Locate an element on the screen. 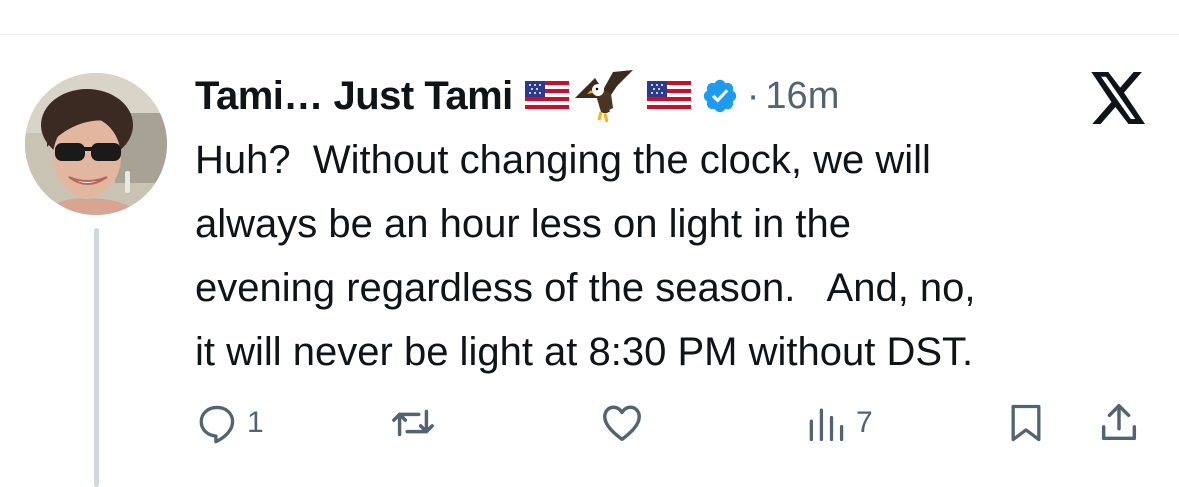  share-icon is located at coordinates (1119, 422).